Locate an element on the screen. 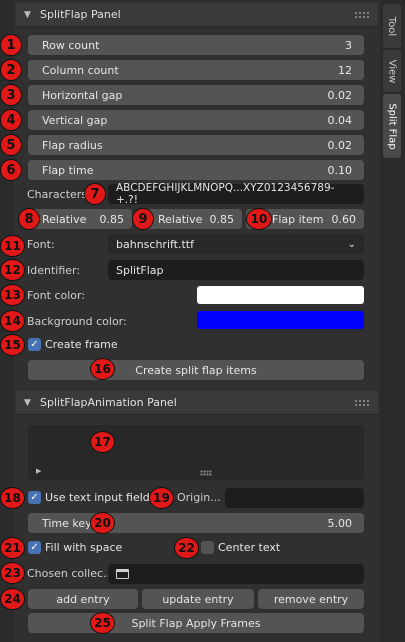  add-entry-button: add entry is located at coordinates (83, 599).